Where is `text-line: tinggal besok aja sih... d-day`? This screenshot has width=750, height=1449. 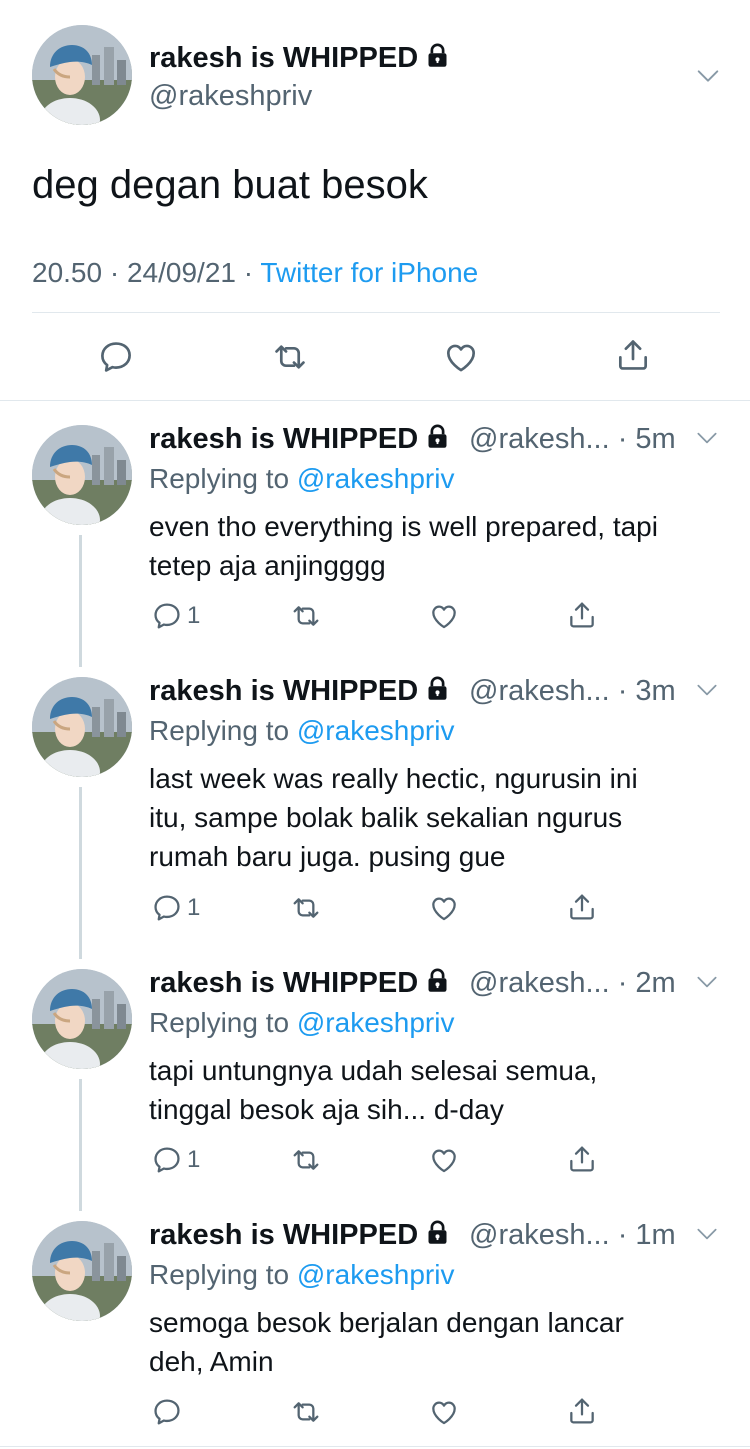 text-line: tinggal besok aja sih... d-day is located at coordinates (326, 1109).